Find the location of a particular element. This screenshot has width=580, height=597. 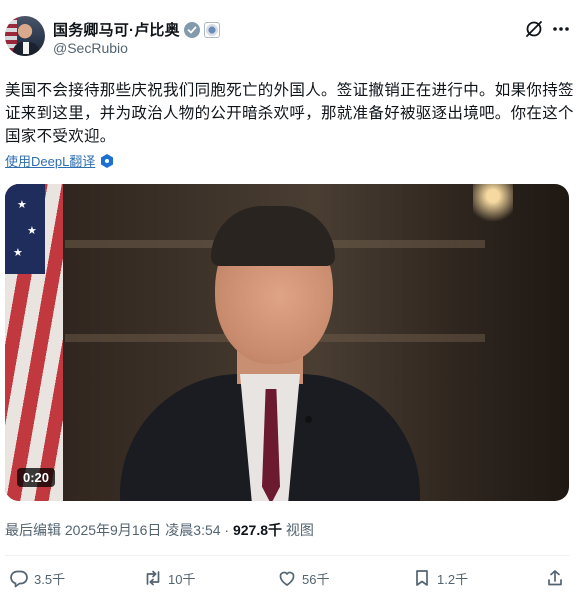

lapel-mic is located at coordinates (308, 419).